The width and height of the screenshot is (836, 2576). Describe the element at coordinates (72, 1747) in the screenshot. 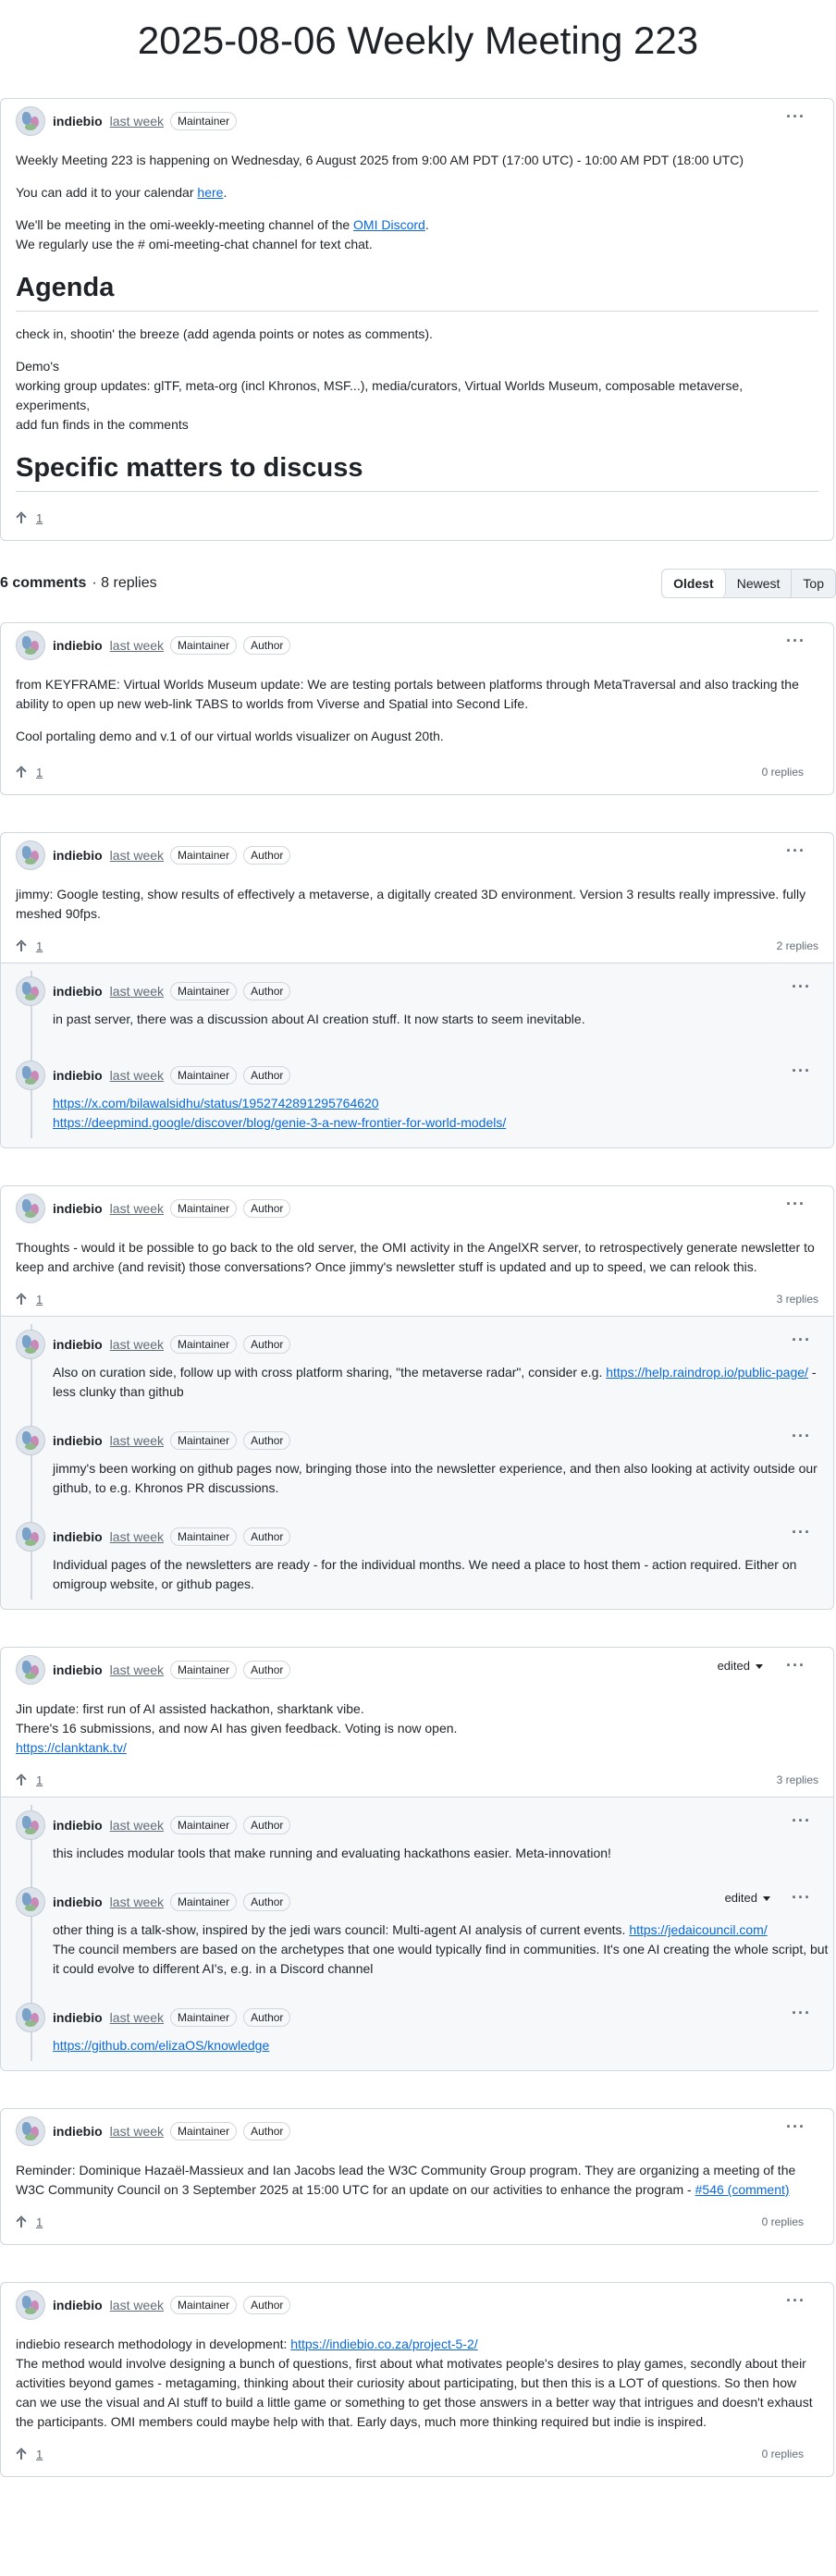

I see `comment-link: https://clanktank.tv/` at that location.